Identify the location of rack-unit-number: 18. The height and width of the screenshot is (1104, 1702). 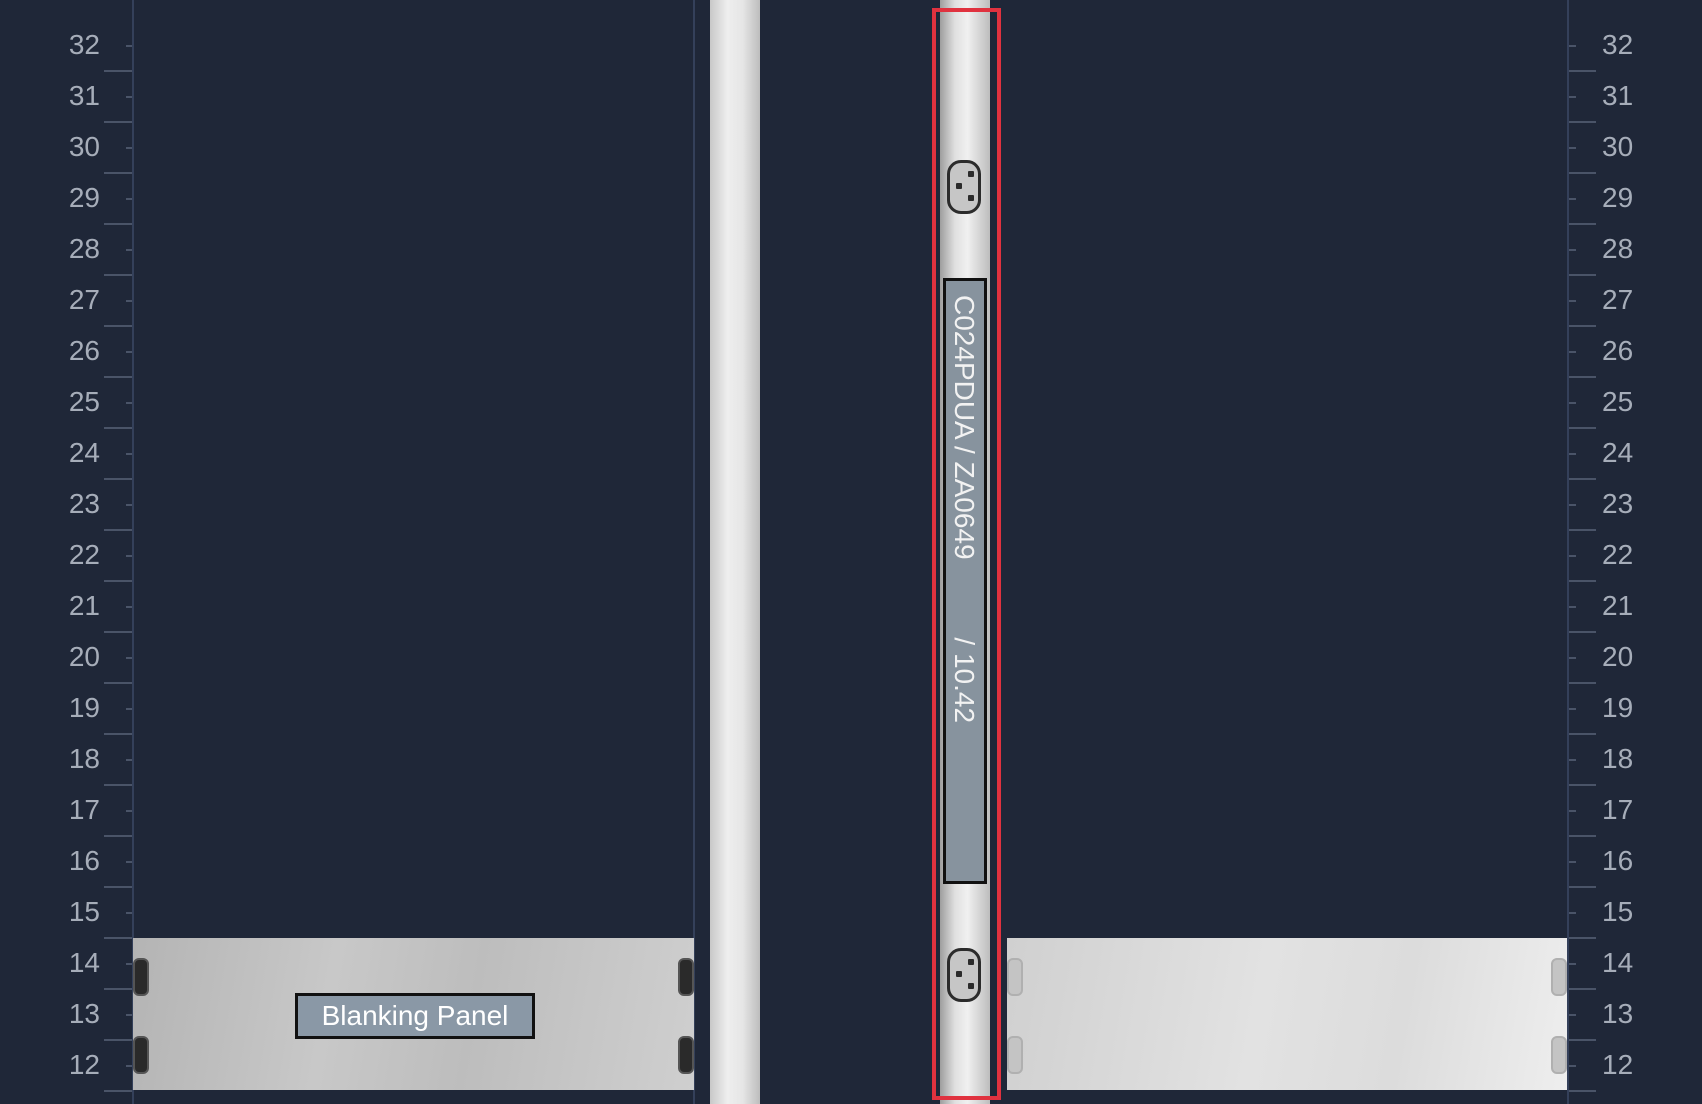
(1618, 758).